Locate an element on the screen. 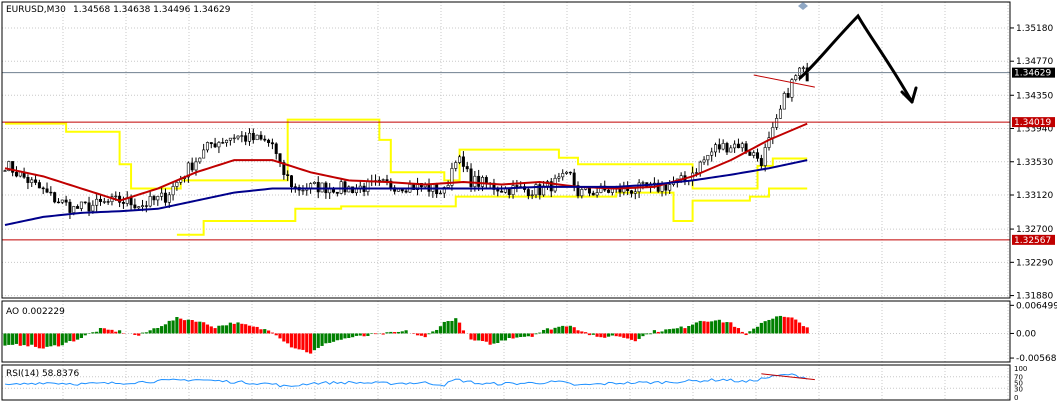 The image size is (1057, 407). level-tag-label: 1.32567 is located at coordinates (1032, 241).